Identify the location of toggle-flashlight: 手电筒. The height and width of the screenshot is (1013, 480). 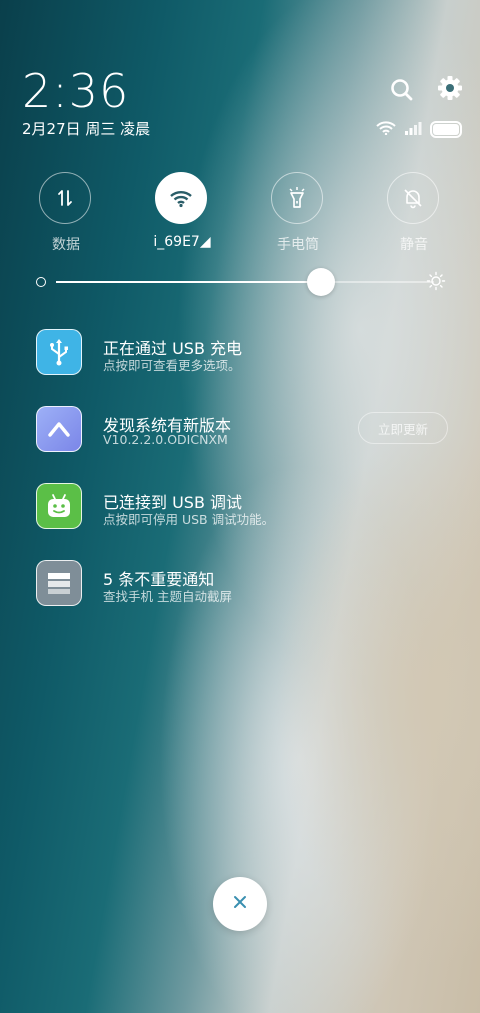
(298, 212).